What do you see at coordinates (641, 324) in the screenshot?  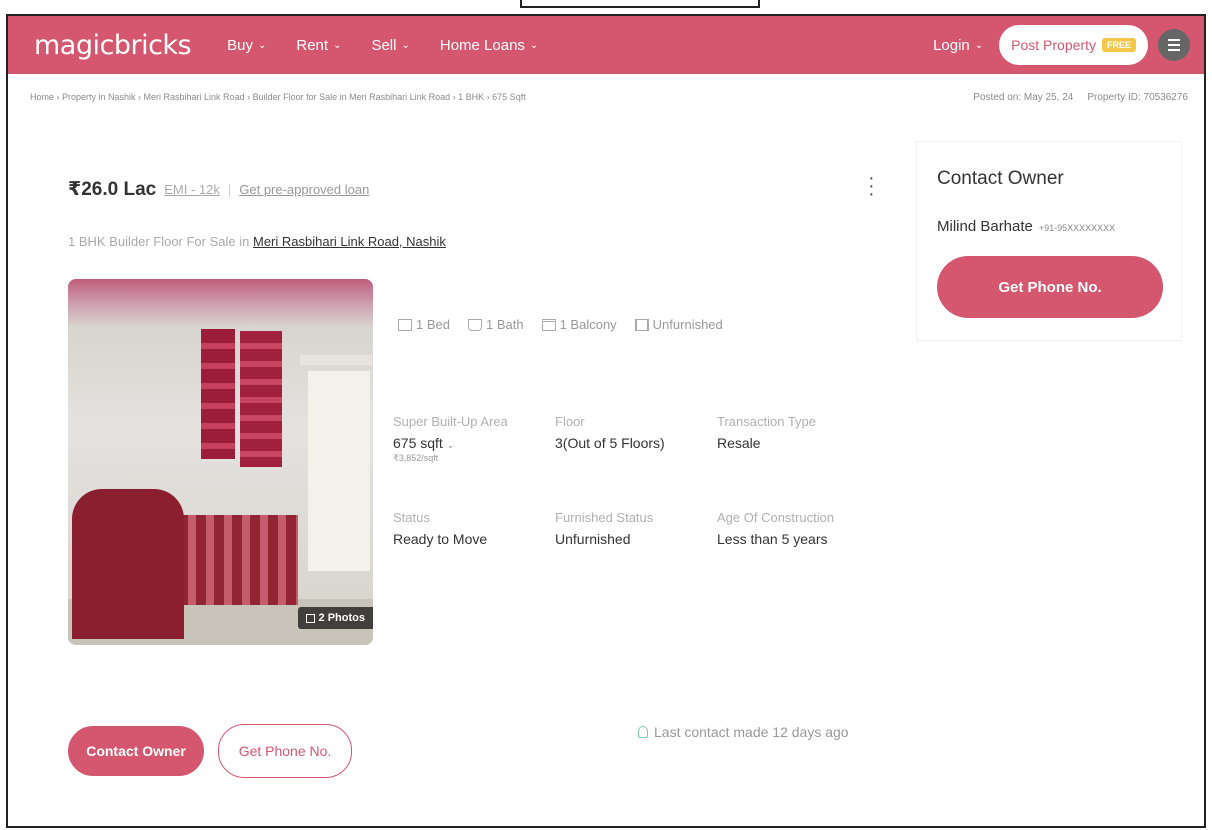 I see `wardrobe-icon` at bounding box center [641, 324].